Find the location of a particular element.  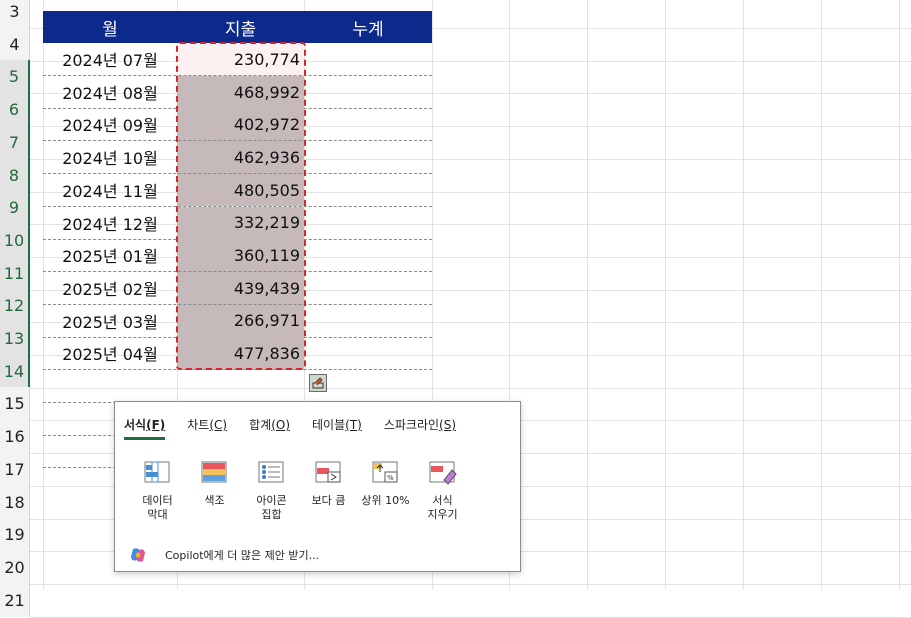

row-header: 6 is located at coordinates (15, 109).